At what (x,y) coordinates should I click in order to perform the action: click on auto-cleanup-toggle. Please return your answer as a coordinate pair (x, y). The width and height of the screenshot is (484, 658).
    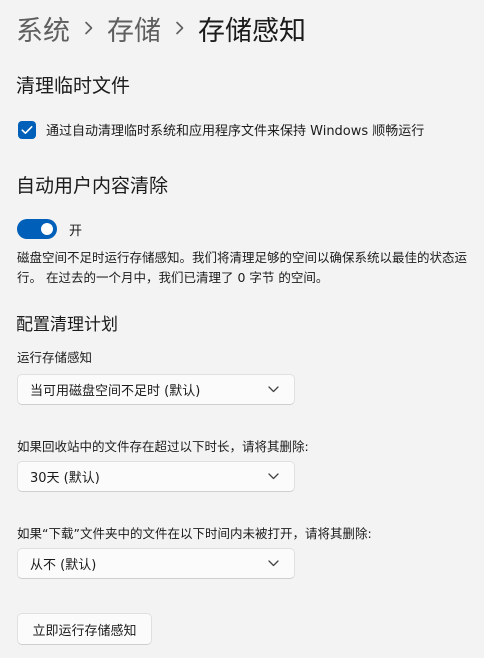
    Looking at the image, I should click on (37, 229).